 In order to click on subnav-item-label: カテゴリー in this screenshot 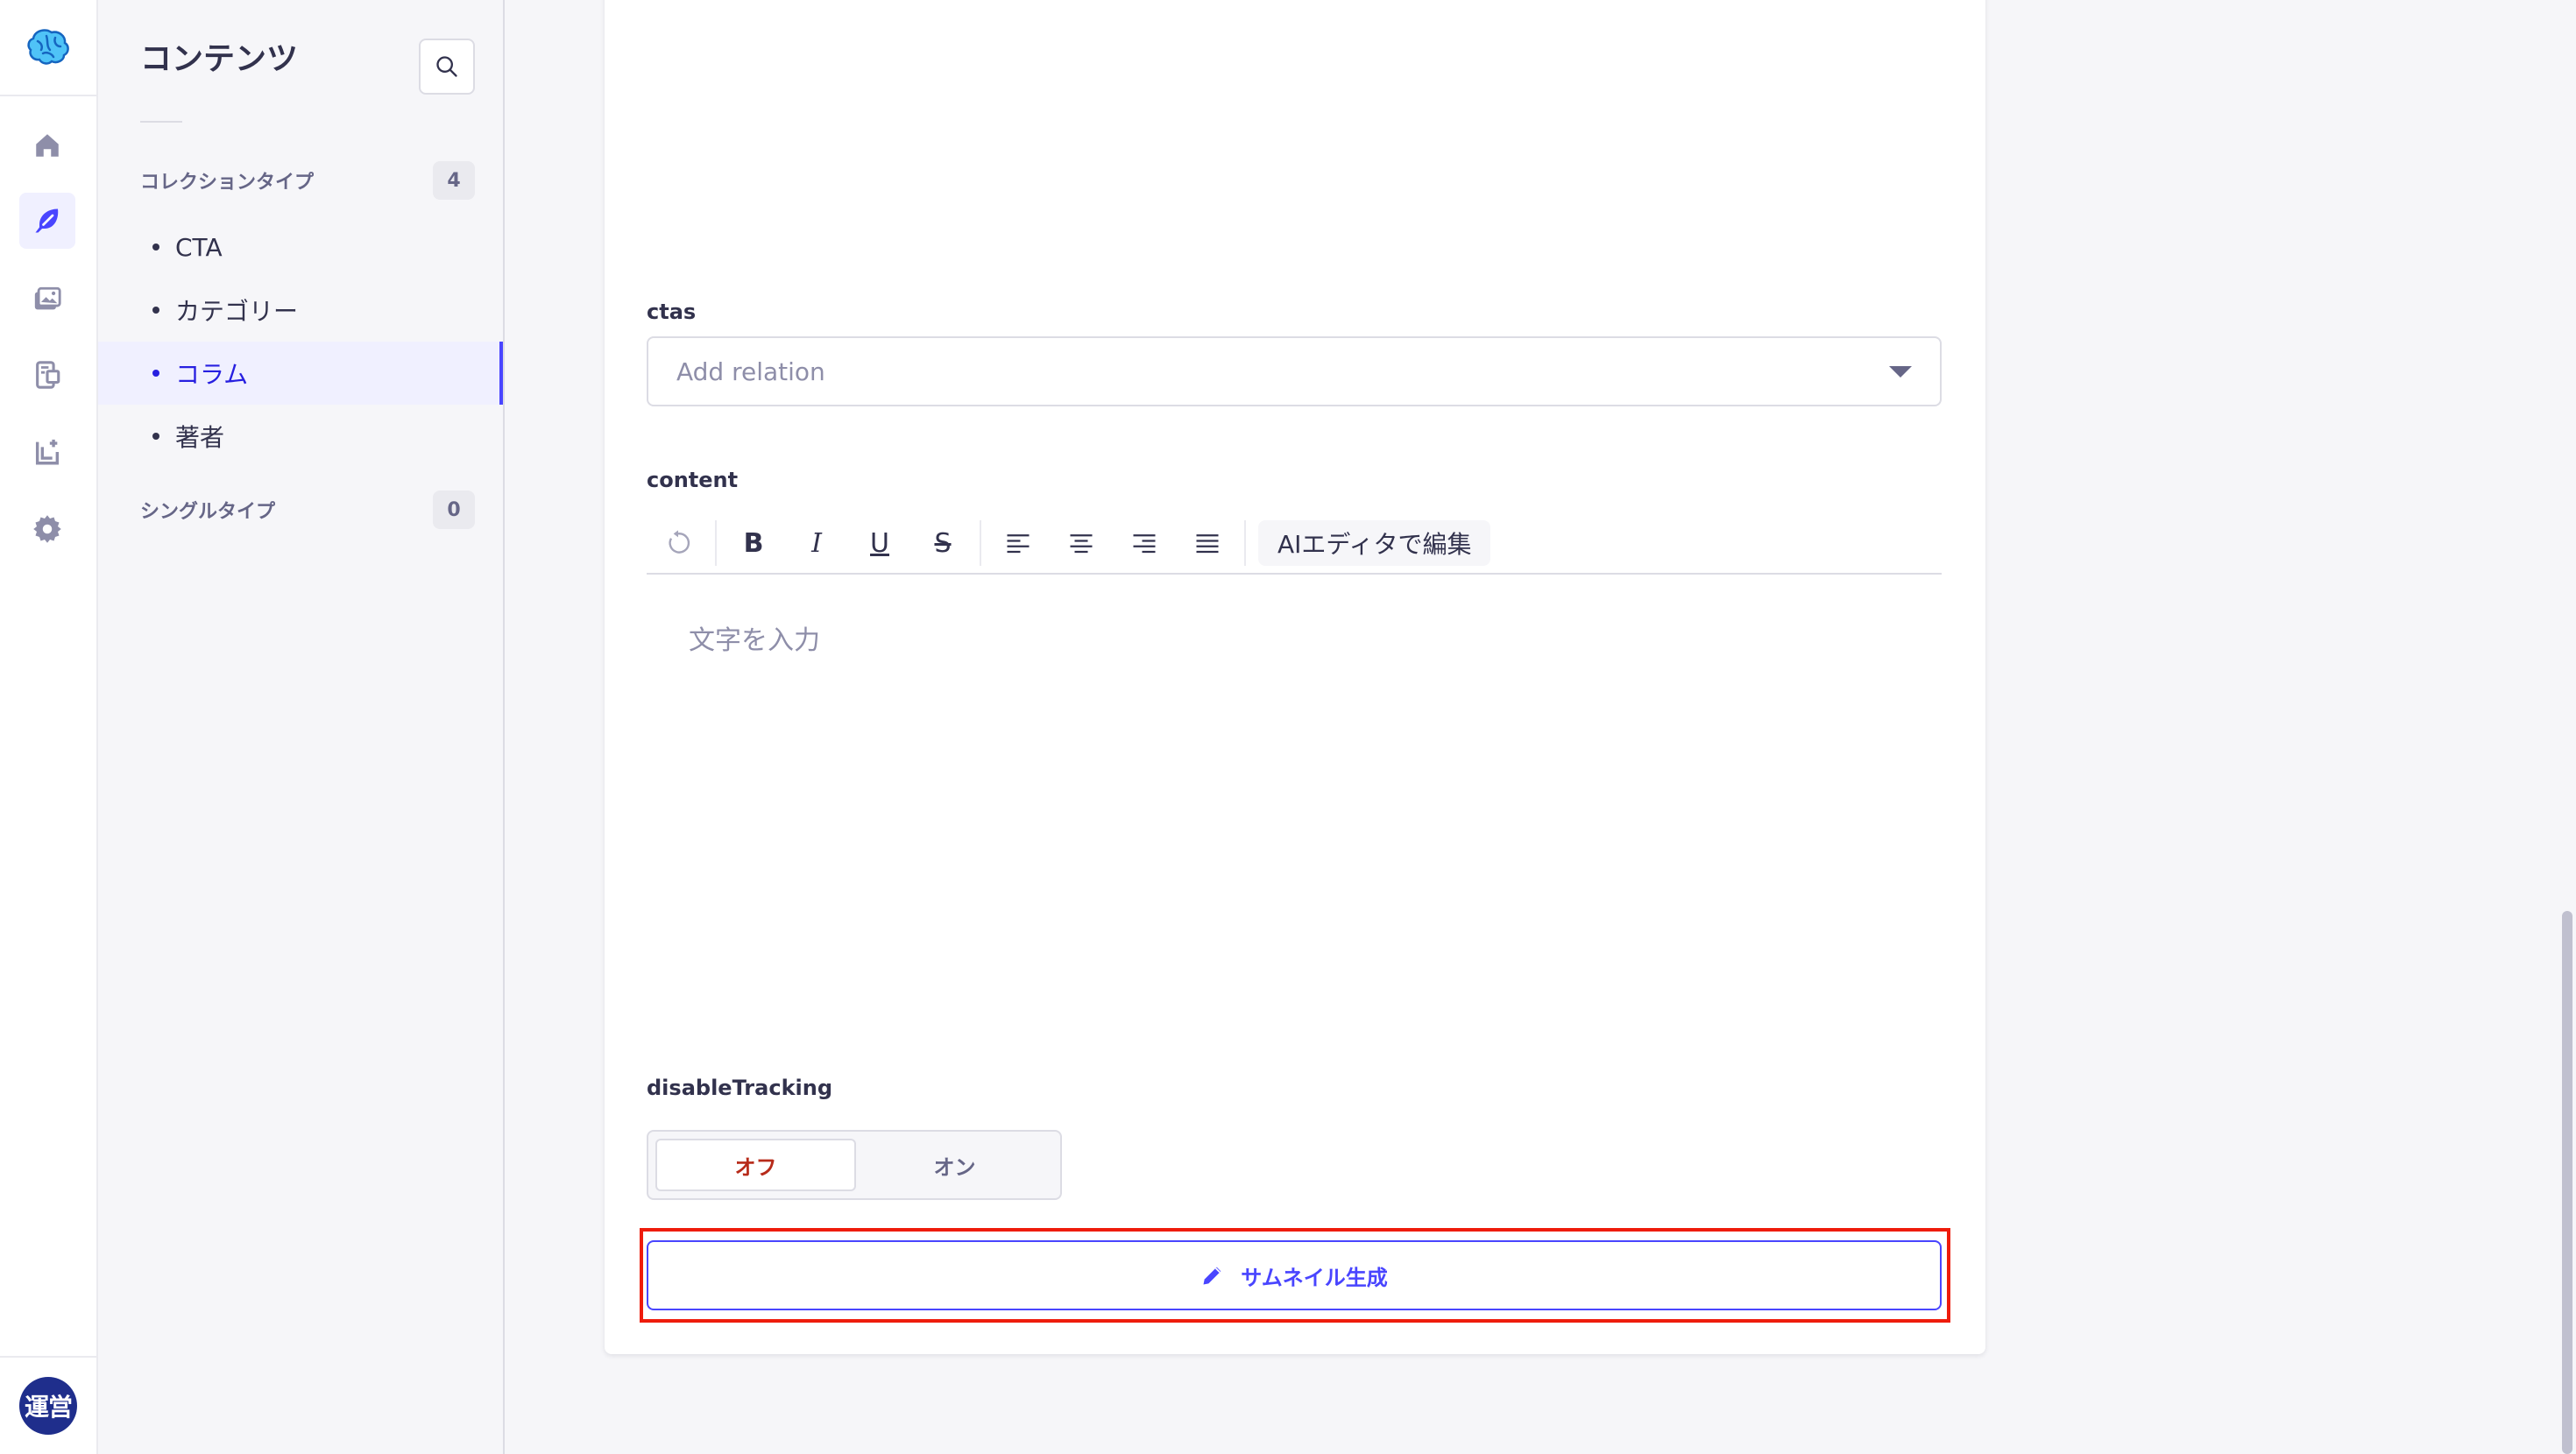, I will do `click(237, 311)`.